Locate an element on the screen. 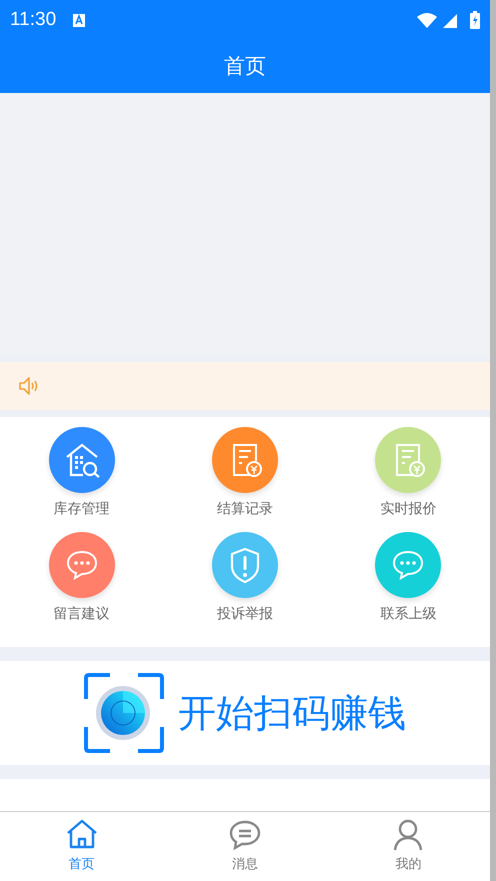  tab-bar-item: 首页 is located at coordinates (82, 846).